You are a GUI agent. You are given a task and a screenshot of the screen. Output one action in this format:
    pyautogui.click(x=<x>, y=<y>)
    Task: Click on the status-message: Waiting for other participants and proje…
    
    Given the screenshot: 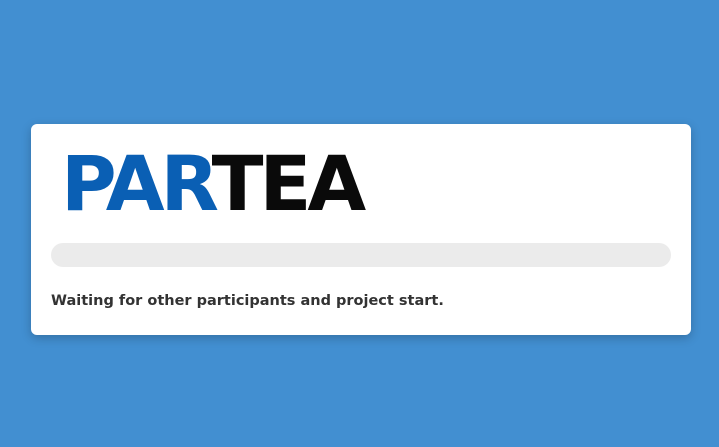 What is the action you would take?
    pyautogui.click(x=247, y=301)
    